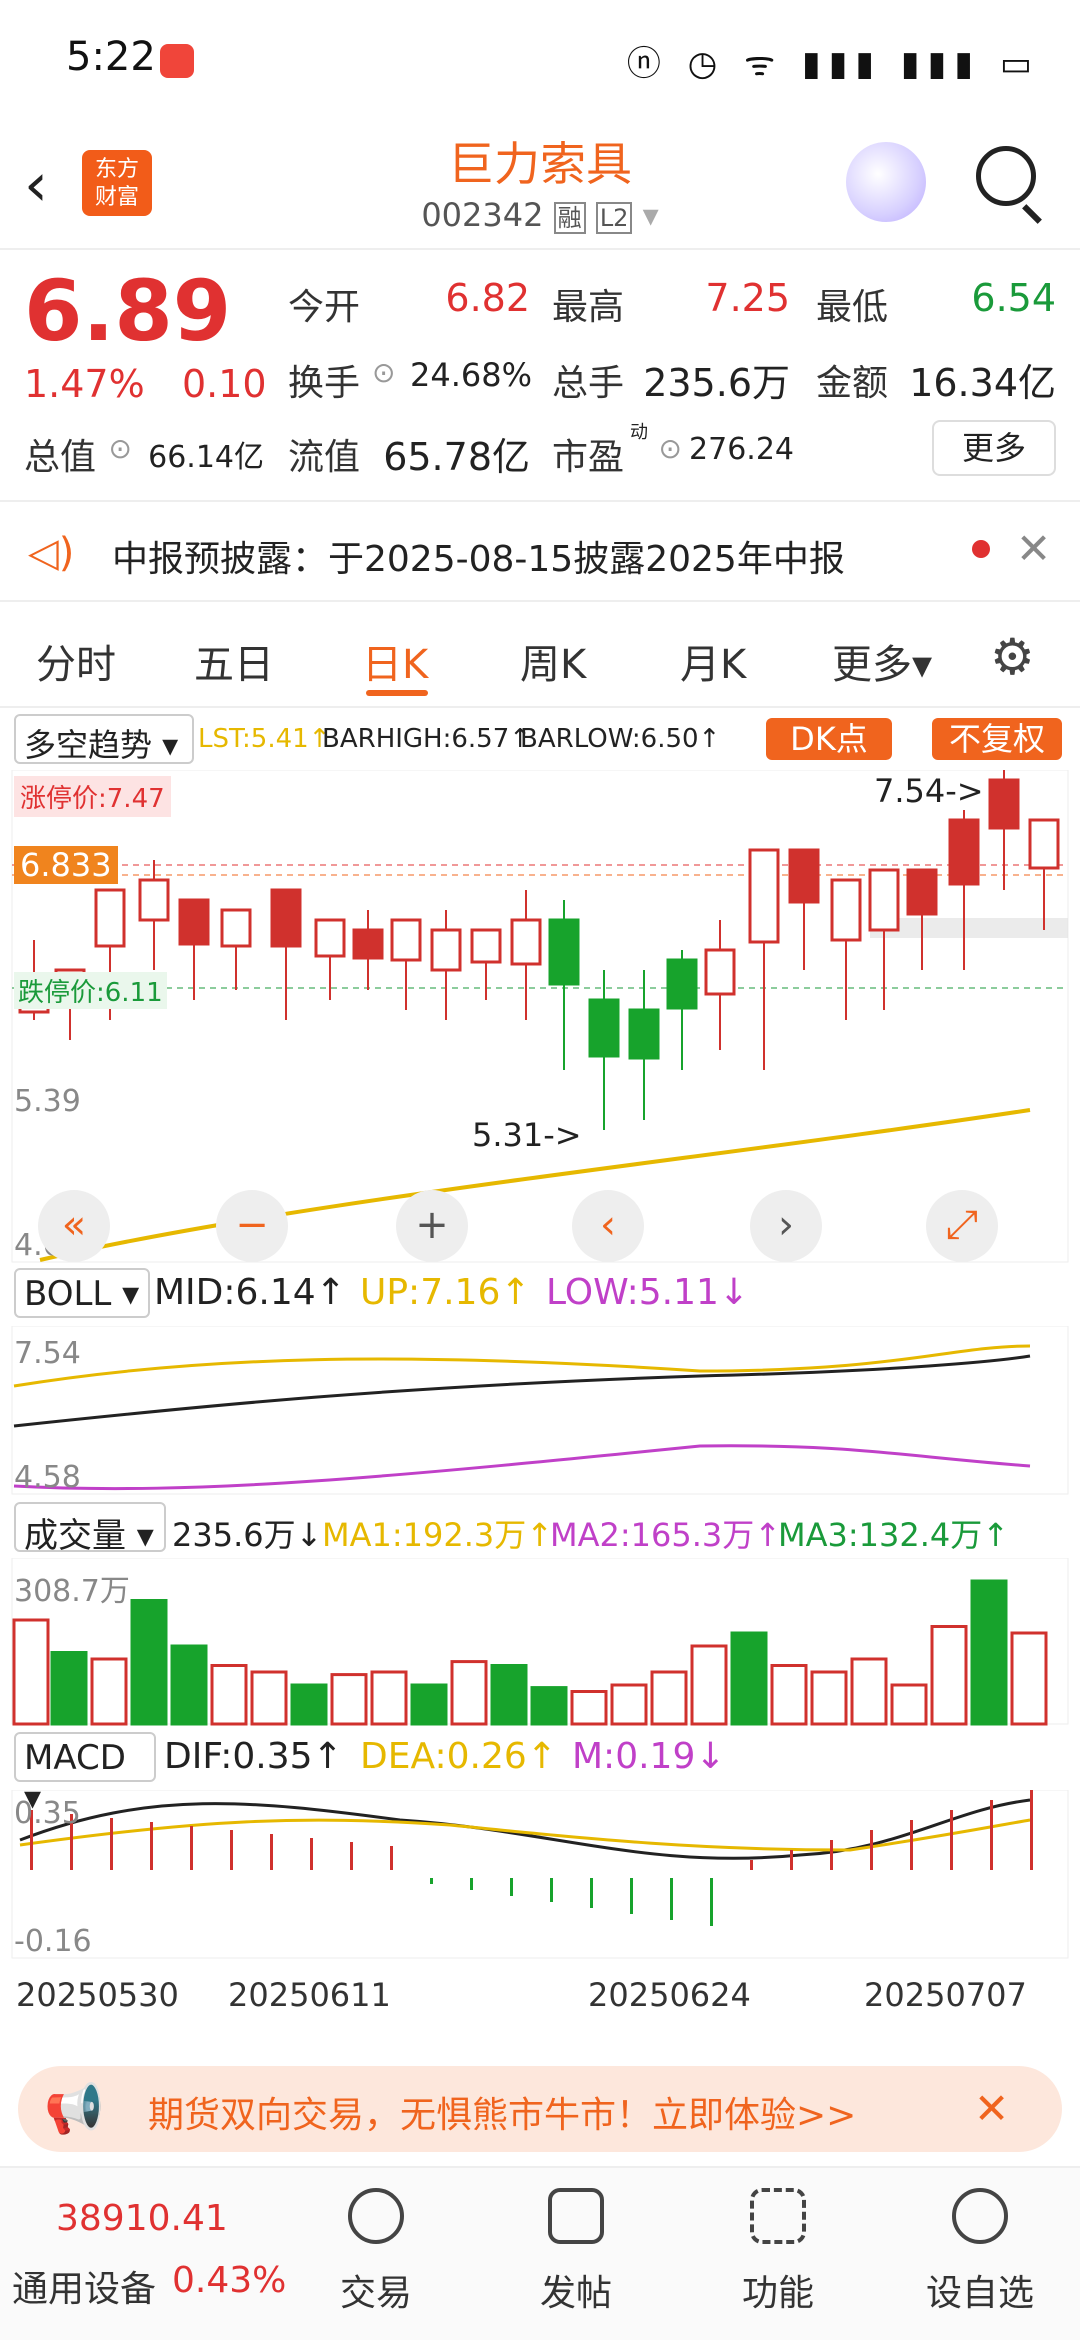  I want to click on boll-axis-top: 7.54, so click(47, 1353).